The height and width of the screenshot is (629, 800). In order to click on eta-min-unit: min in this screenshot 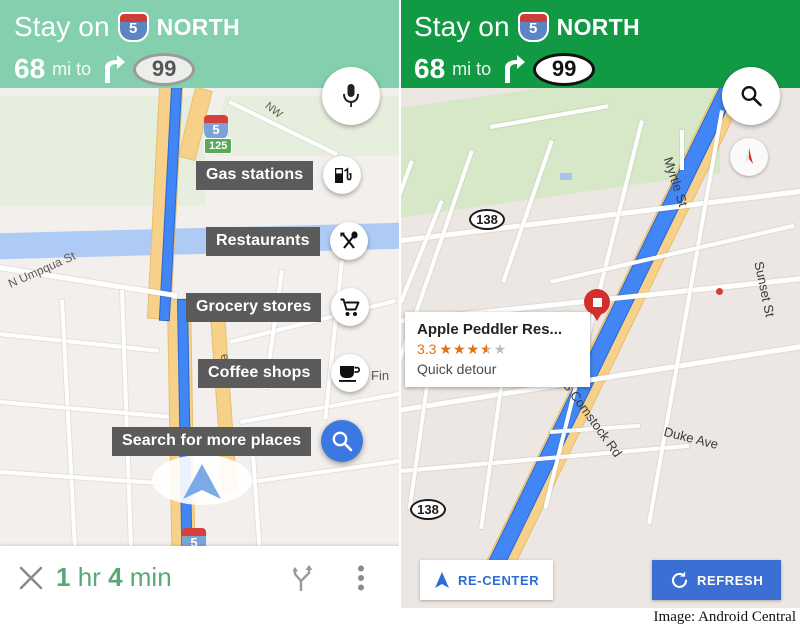, I will do `click(150, 576)`.